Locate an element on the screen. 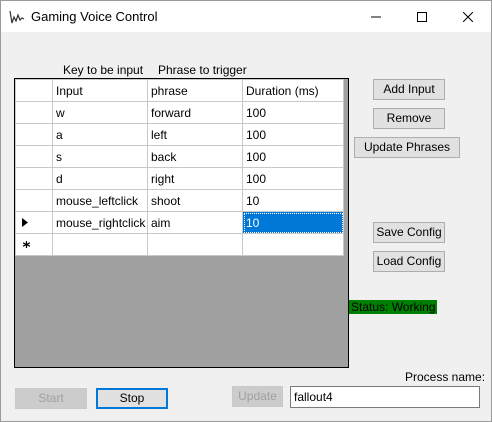  table-row: s back 100 is located at coordinates (179, 156).